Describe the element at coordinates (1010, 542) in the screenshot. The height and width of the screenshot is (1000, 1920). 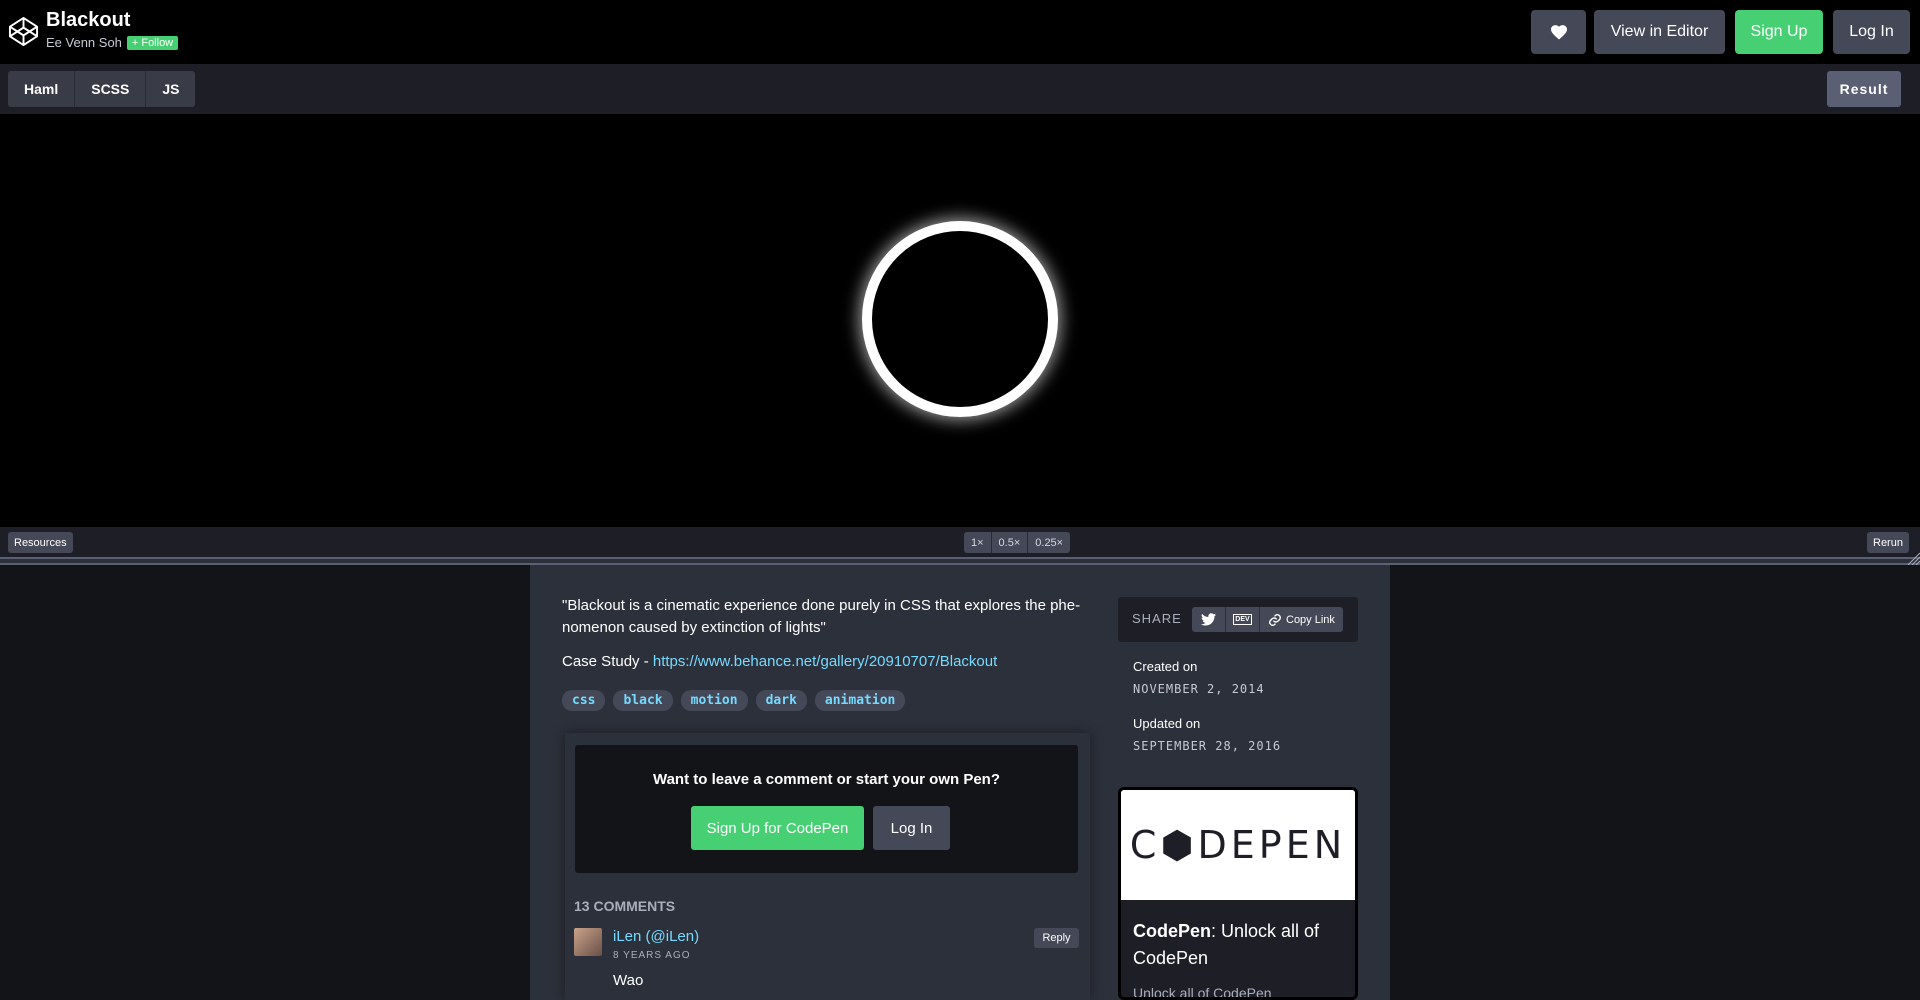
I see `zoom-half-button: 0.5×` at that location.